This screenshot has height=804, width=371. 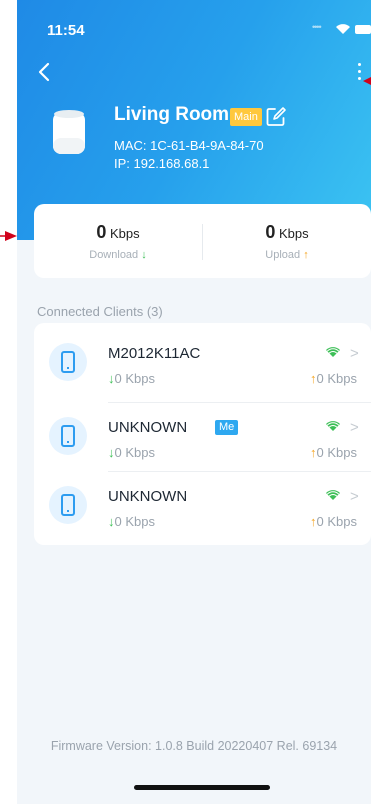 I want to click on upload-unit: Kbps, so click(x=294, y=233).